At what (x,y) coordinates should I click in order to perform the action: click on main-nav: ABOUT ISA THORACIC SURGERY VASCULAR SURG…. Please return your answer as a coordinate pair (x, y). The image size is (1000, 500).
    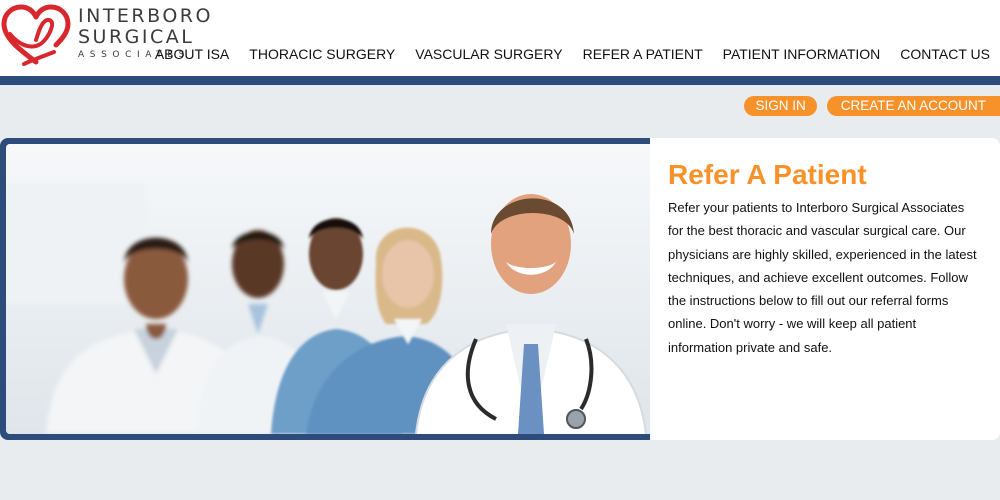
    Looking at the image, I should click on (567, 54).